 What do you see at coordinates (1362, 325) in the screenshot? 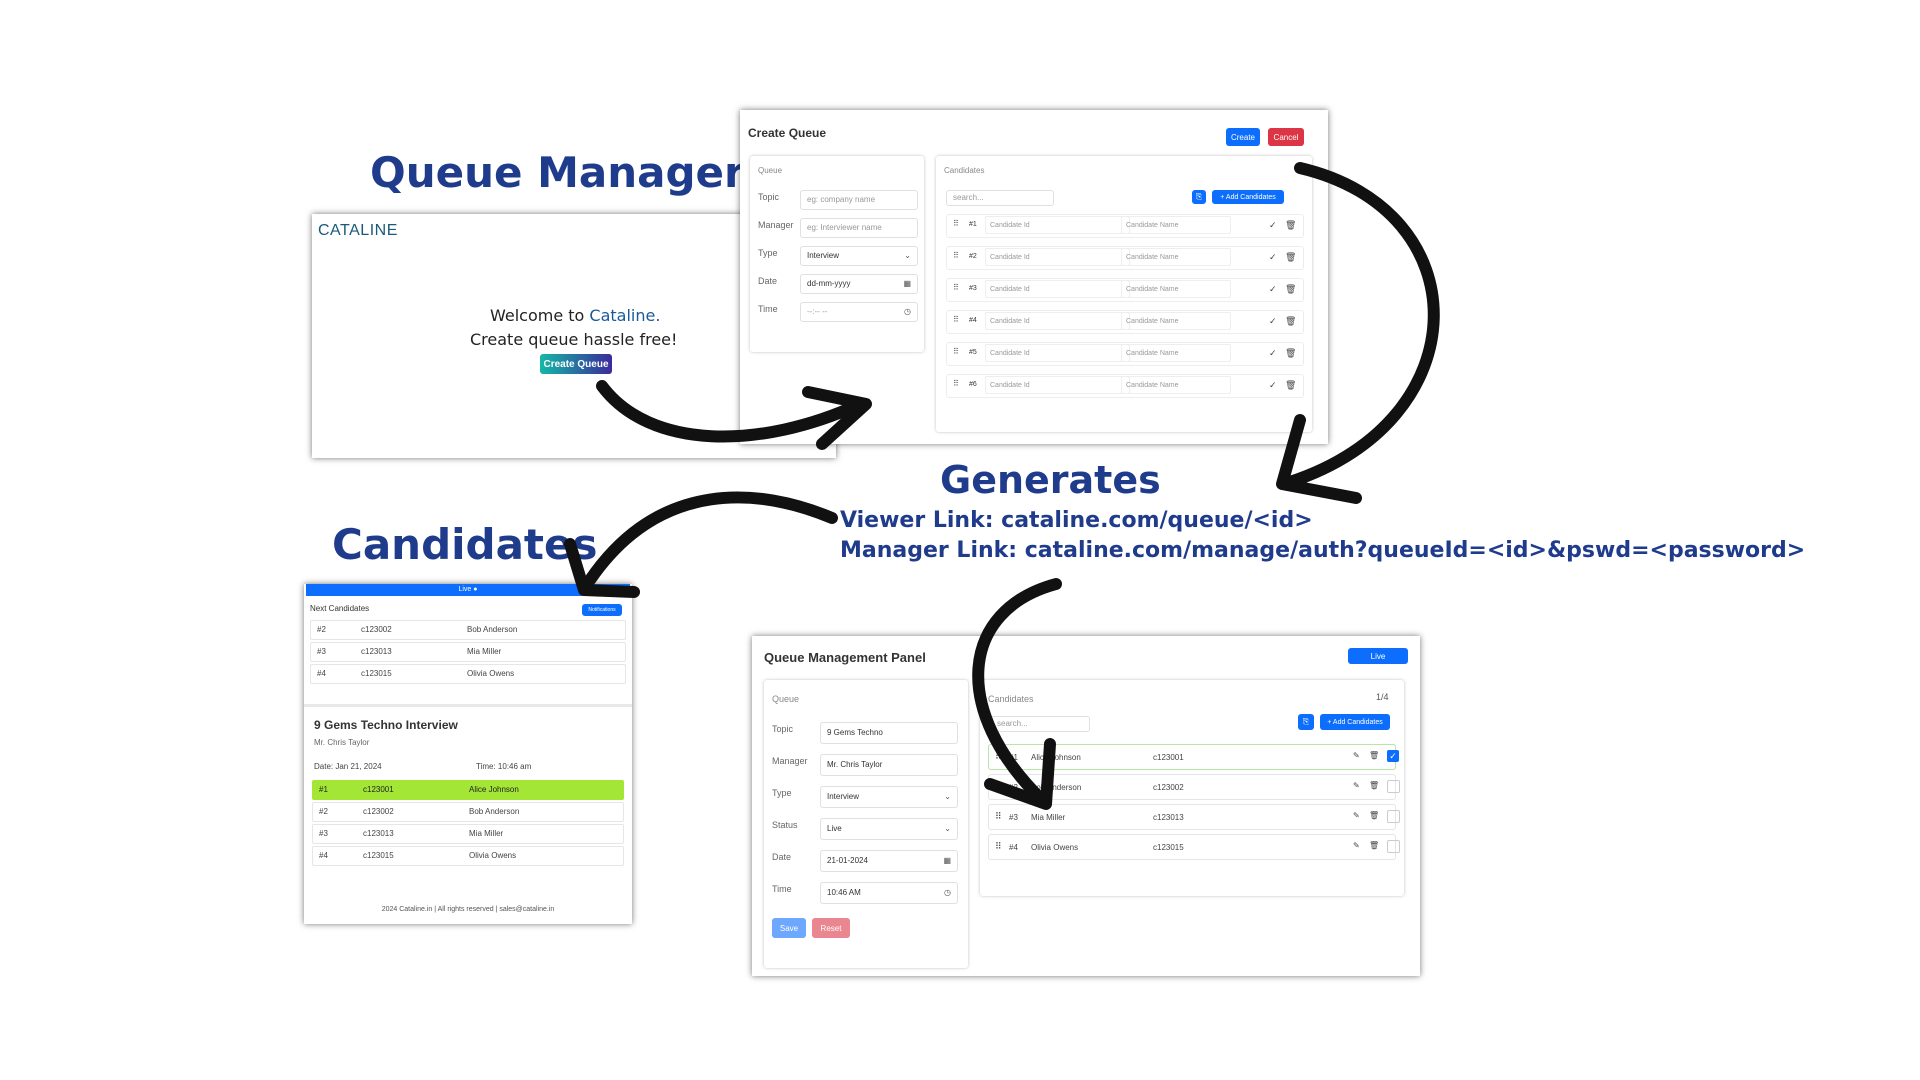
I see `arrow-create-to-generates` at bounding box center [1362, 325].